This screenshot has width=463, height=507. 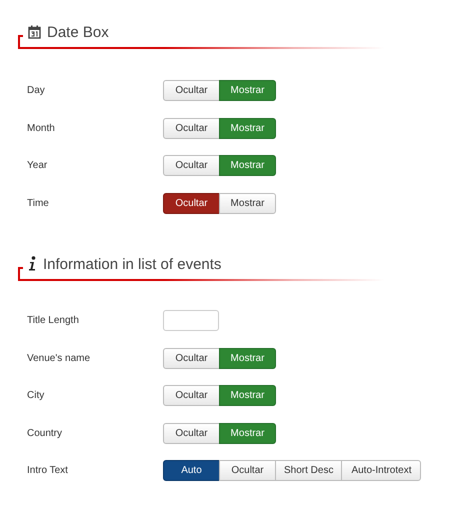 What do you see at coordinates (191, 321) in the screenshot?
I see `input-field` at bounding box center [191, 321].